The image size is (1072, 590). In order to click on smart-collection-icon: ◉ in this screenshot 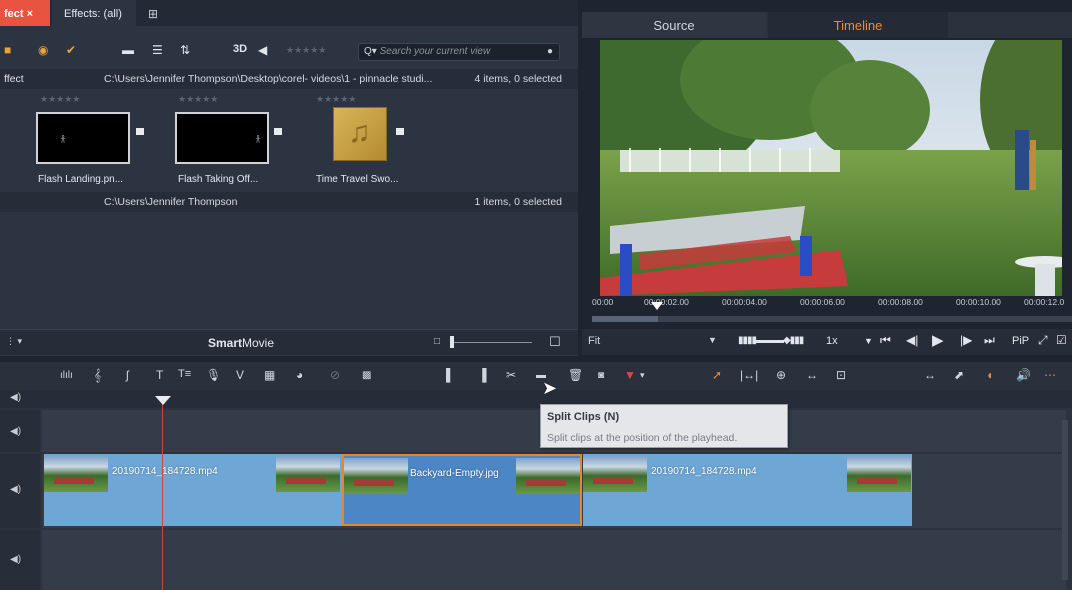, I will do `click(43, 50)`.